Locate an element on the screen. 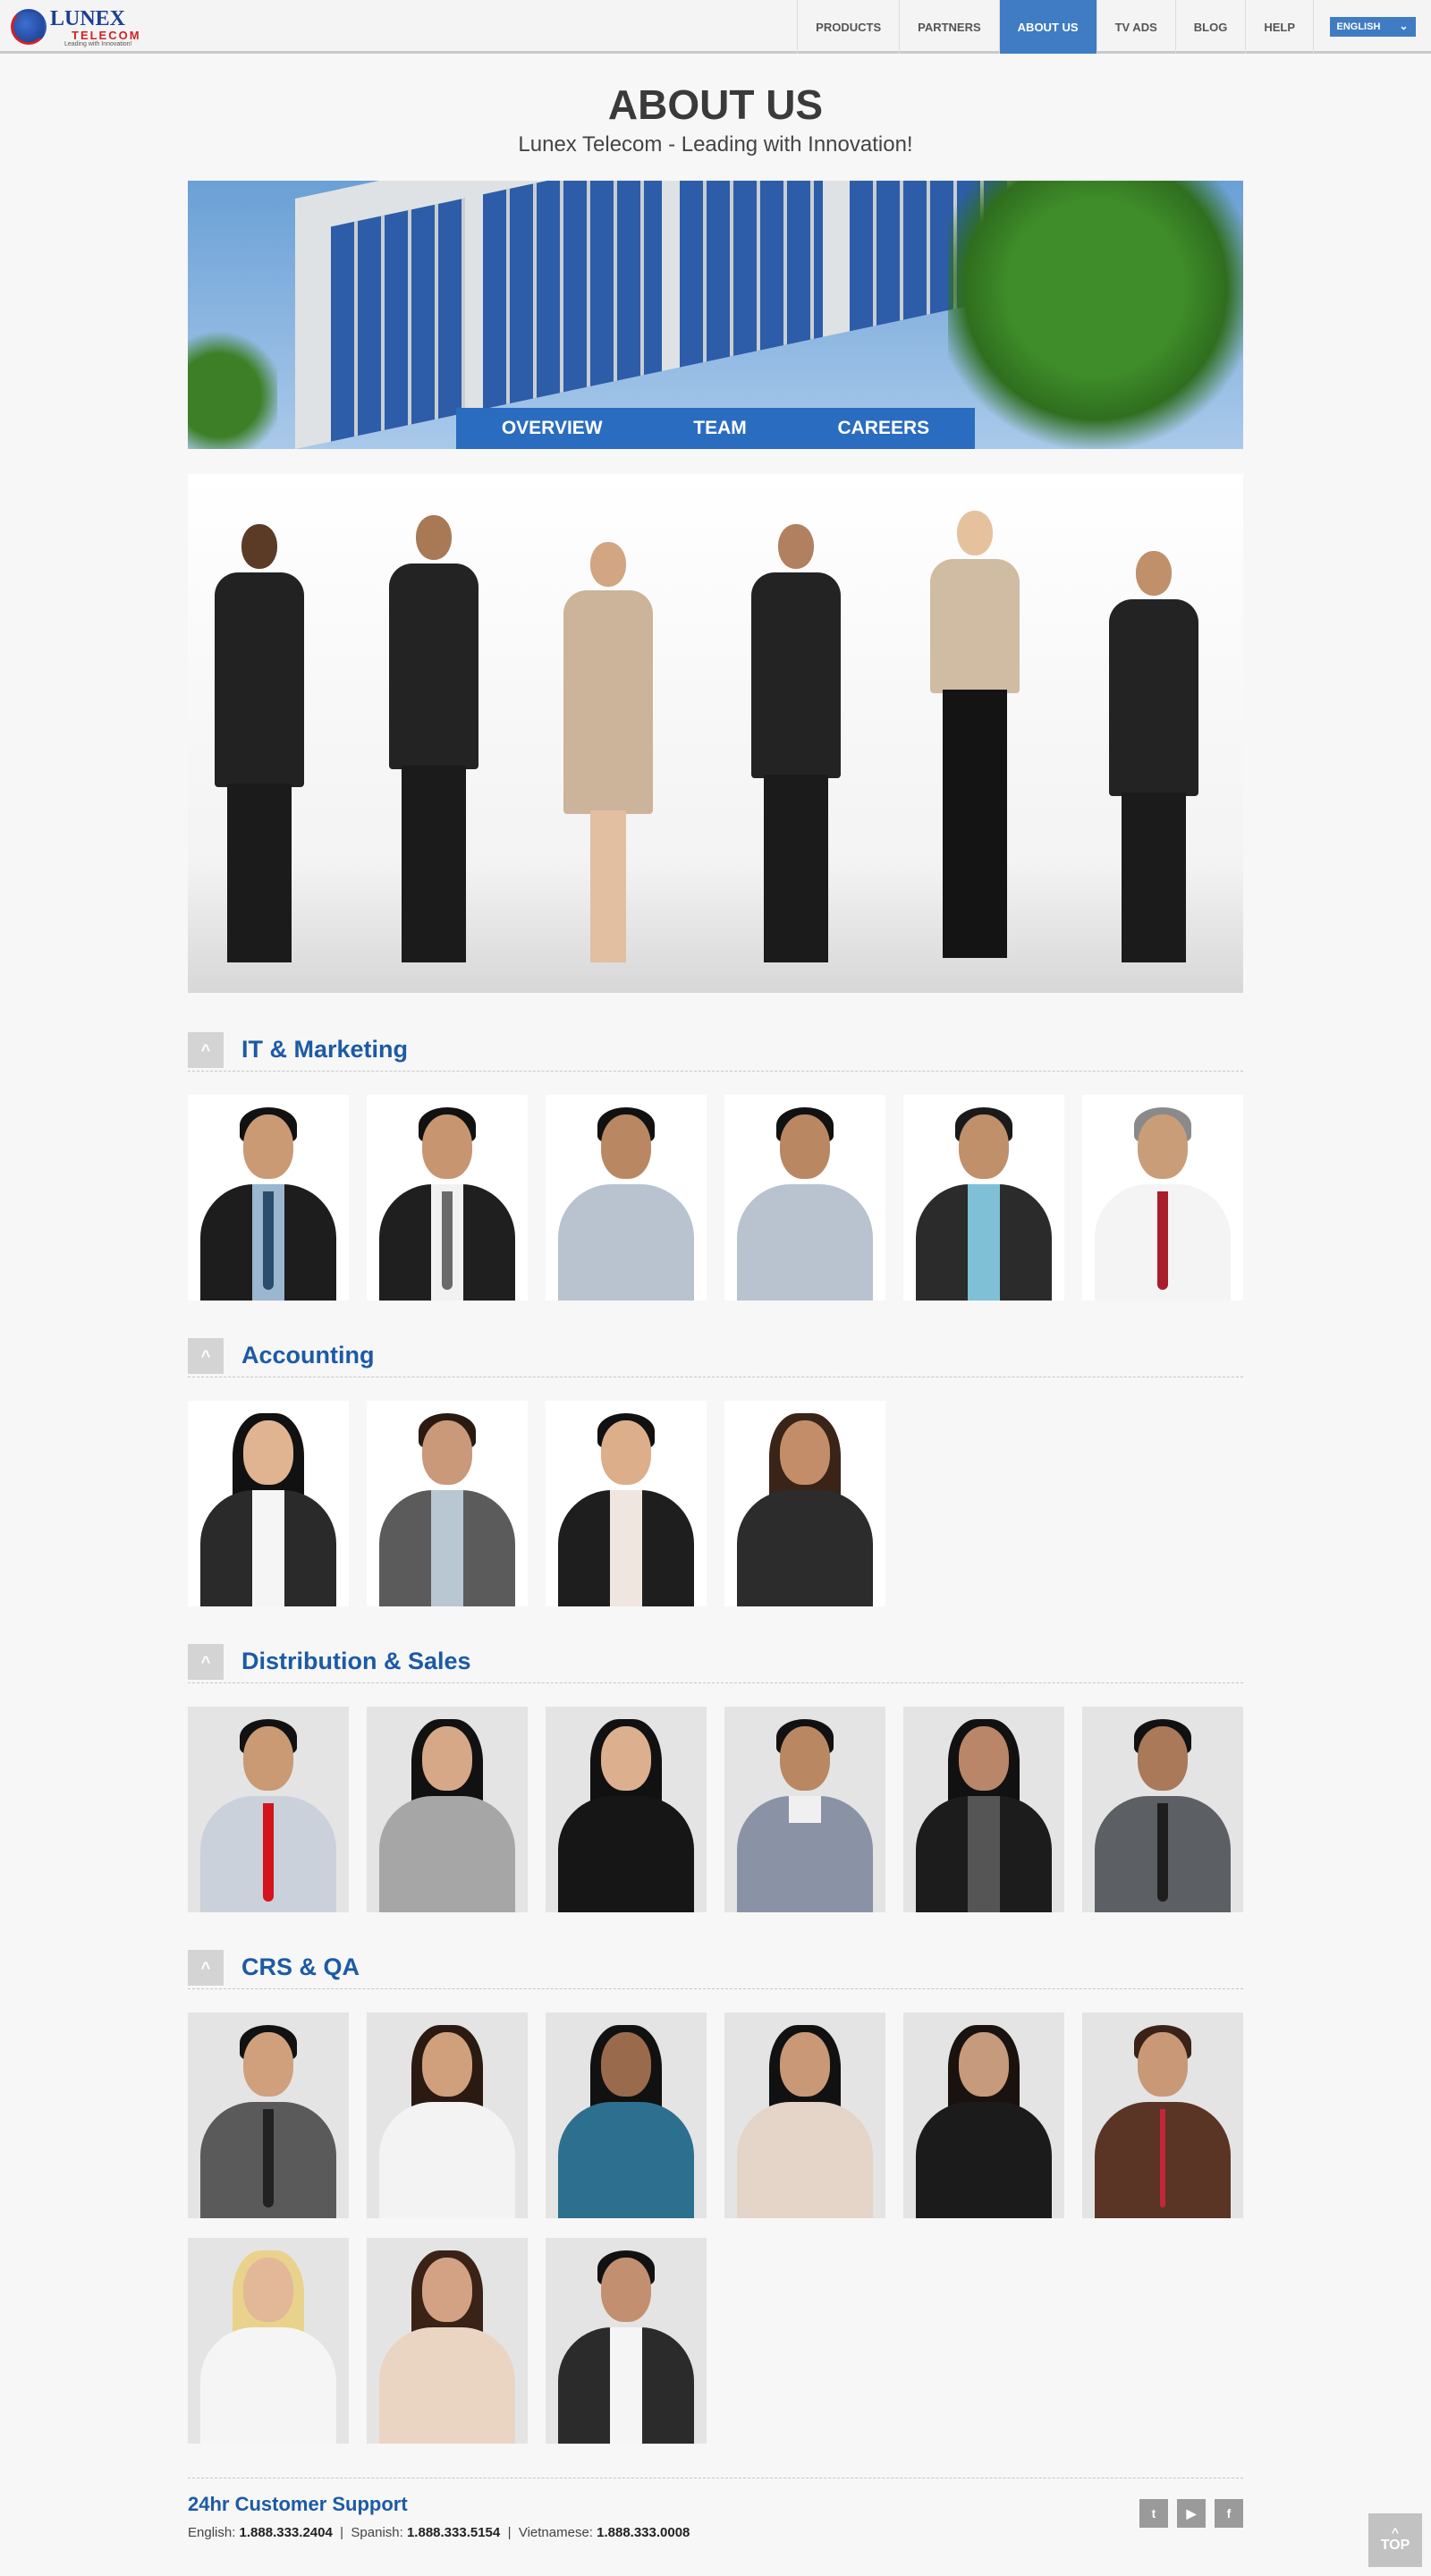 This screenshot has height=2576, width=1431. footer-divider is located at coordinates (716, 2478).